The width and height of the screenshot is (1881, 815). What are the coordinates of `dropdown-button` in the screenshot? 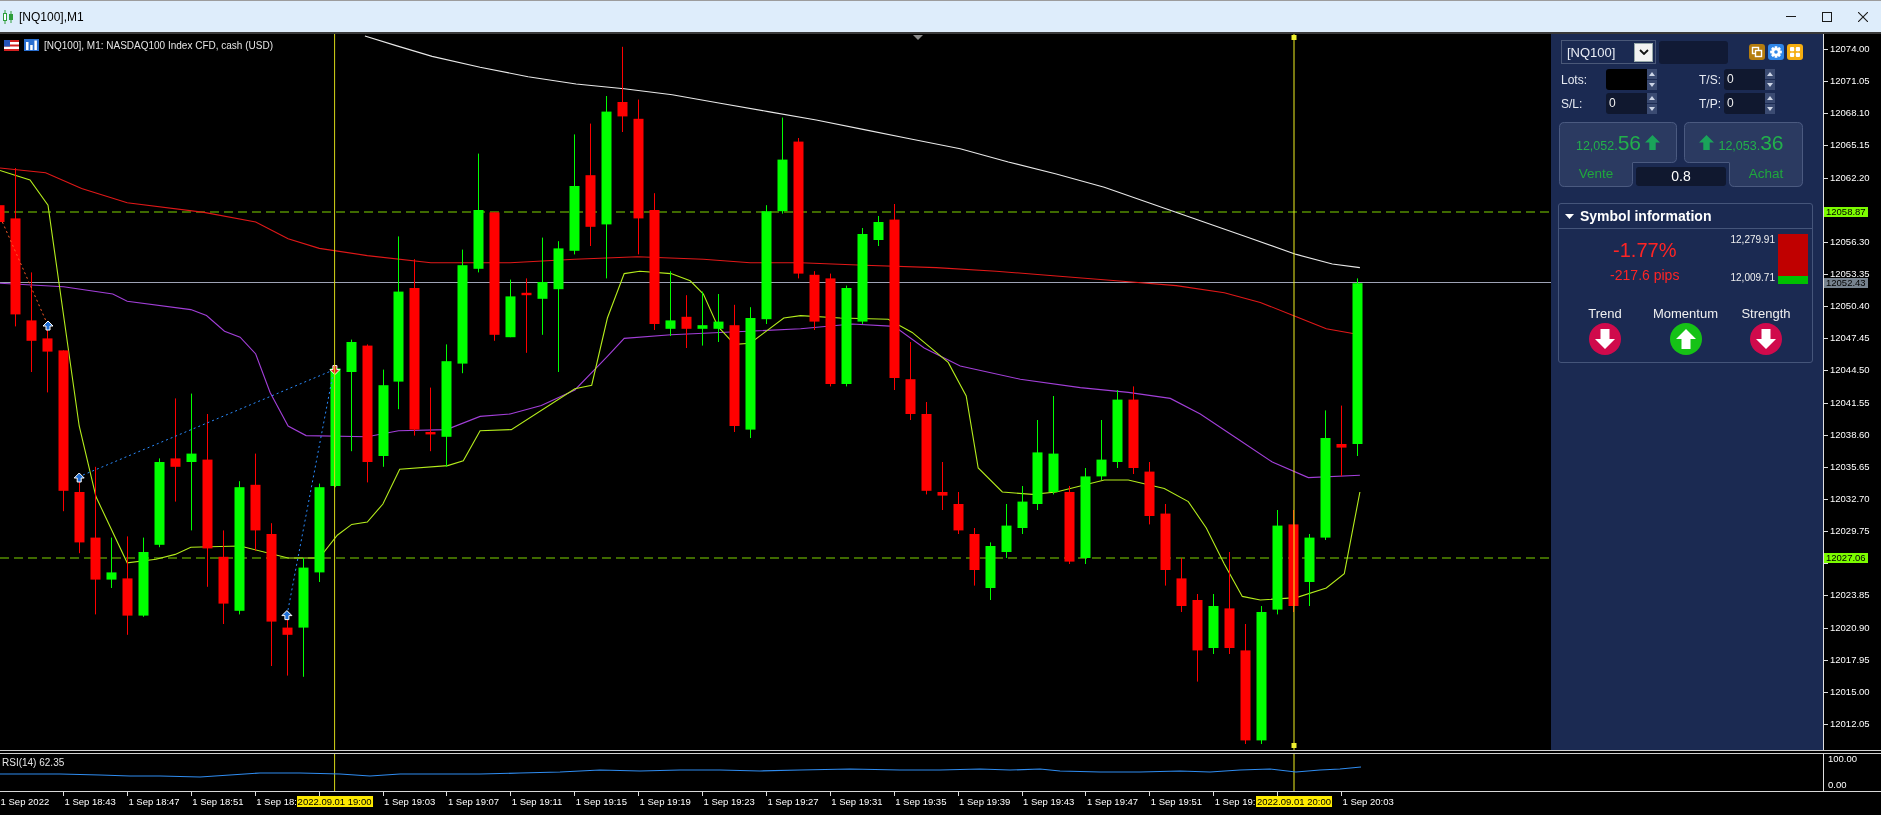 It's located at (1643, 52).